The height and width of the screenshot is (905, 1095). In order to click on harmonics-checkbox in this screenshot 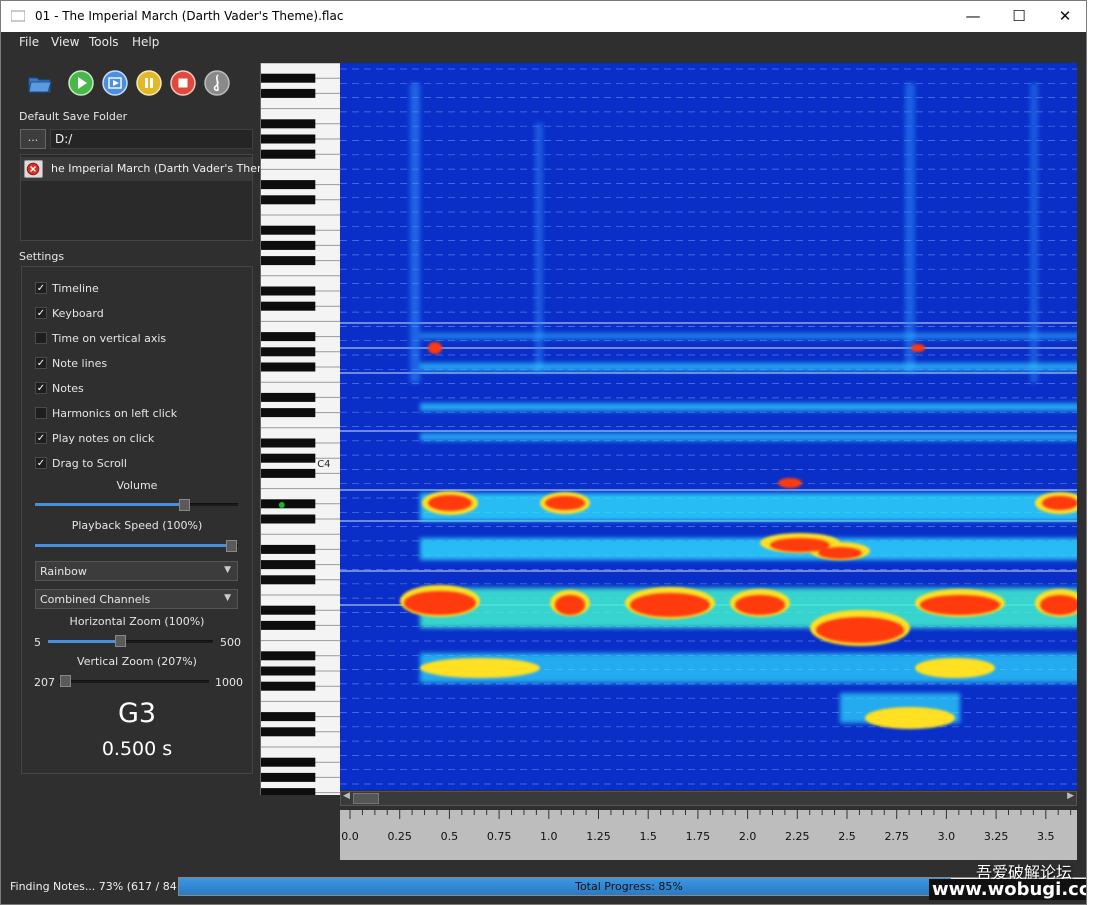, I will do `click(41, 413)`.